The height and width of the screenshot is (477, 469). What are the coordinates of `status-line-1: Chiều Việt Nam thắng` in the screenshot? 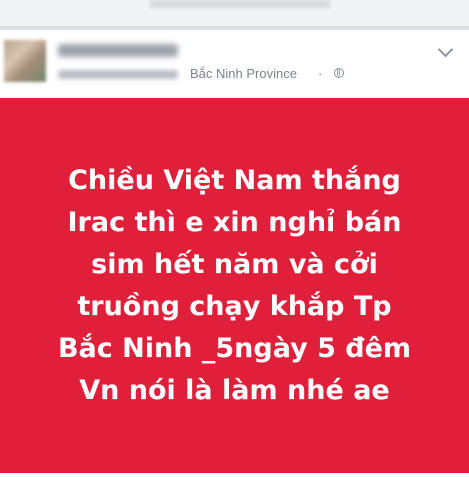 It's located at (234, 180).